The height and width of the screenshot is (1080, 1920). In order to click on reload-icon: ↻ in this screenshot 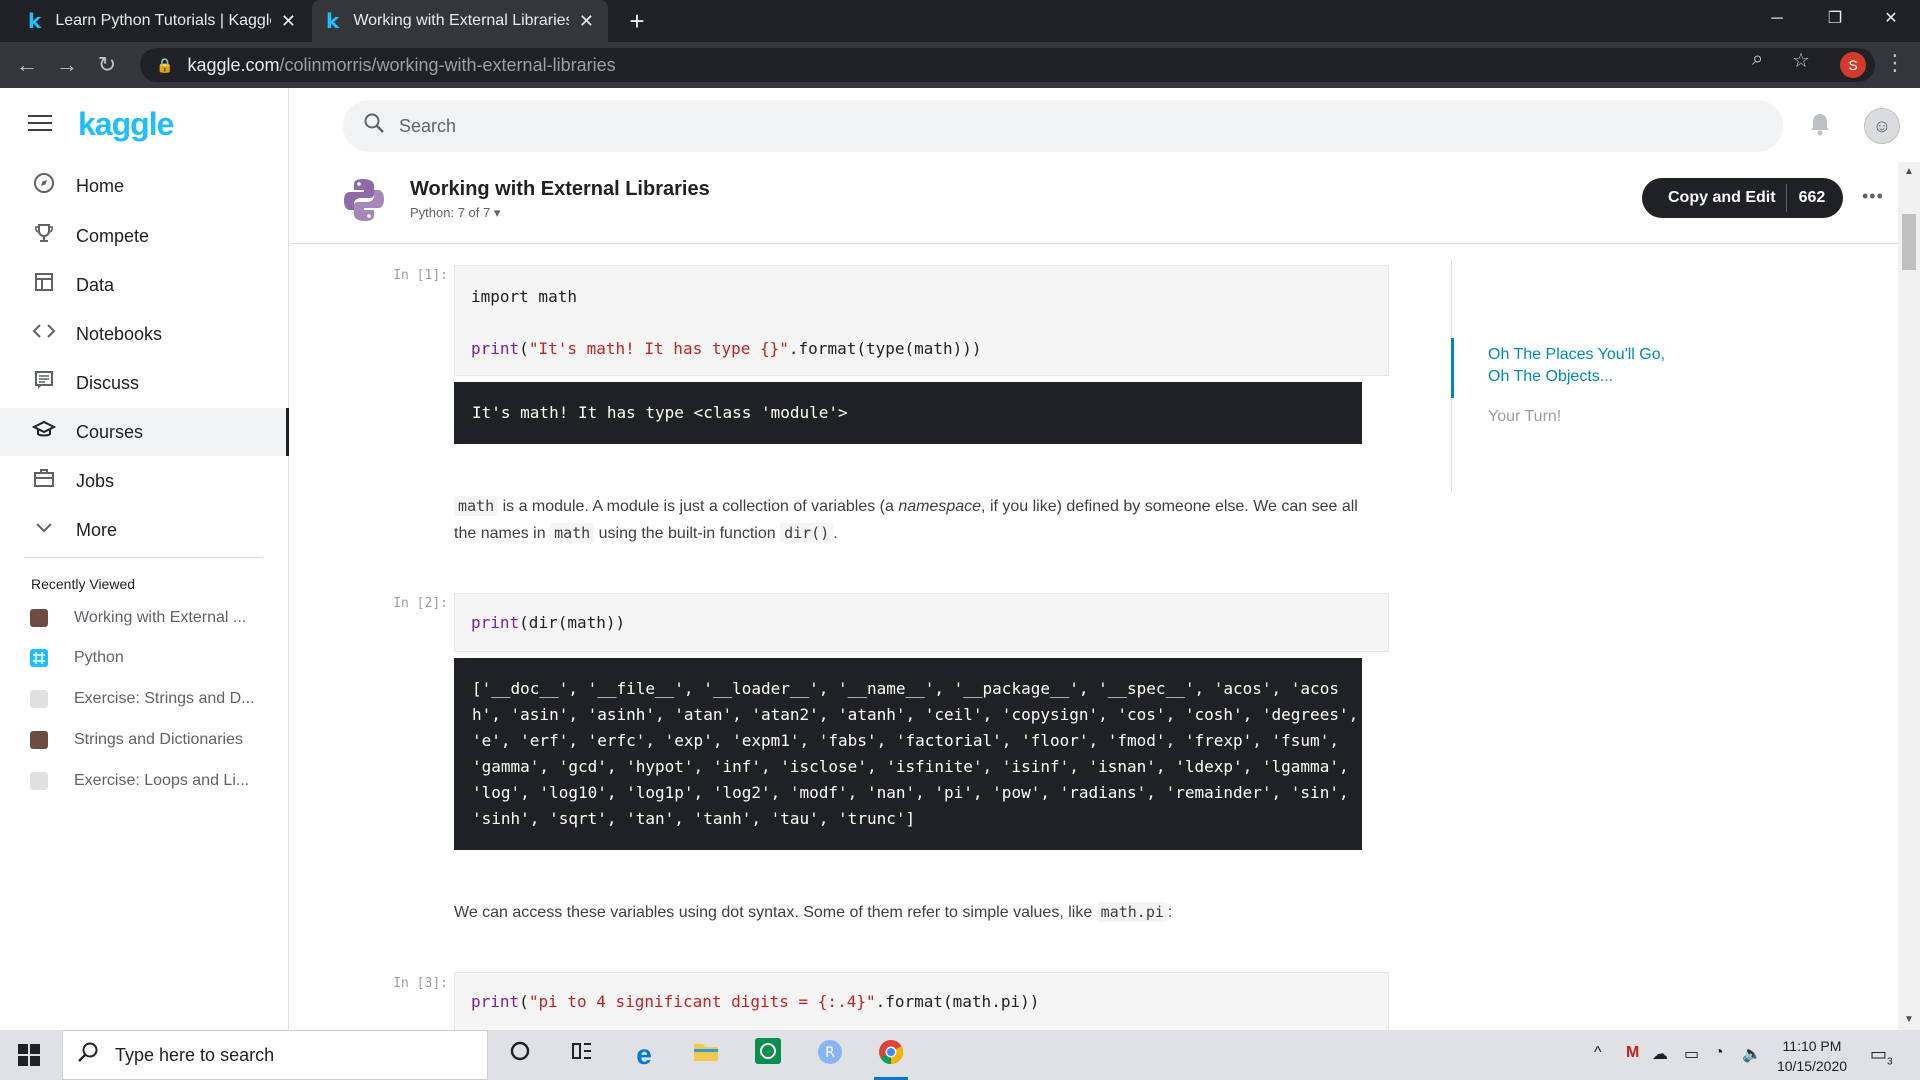, I will do `click(107, 65)`.